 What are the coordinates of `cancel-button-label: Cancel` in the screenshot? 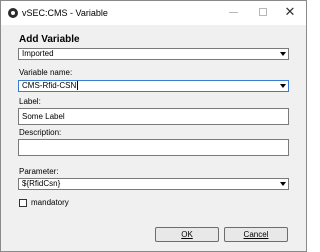 It's located at (256, 234).